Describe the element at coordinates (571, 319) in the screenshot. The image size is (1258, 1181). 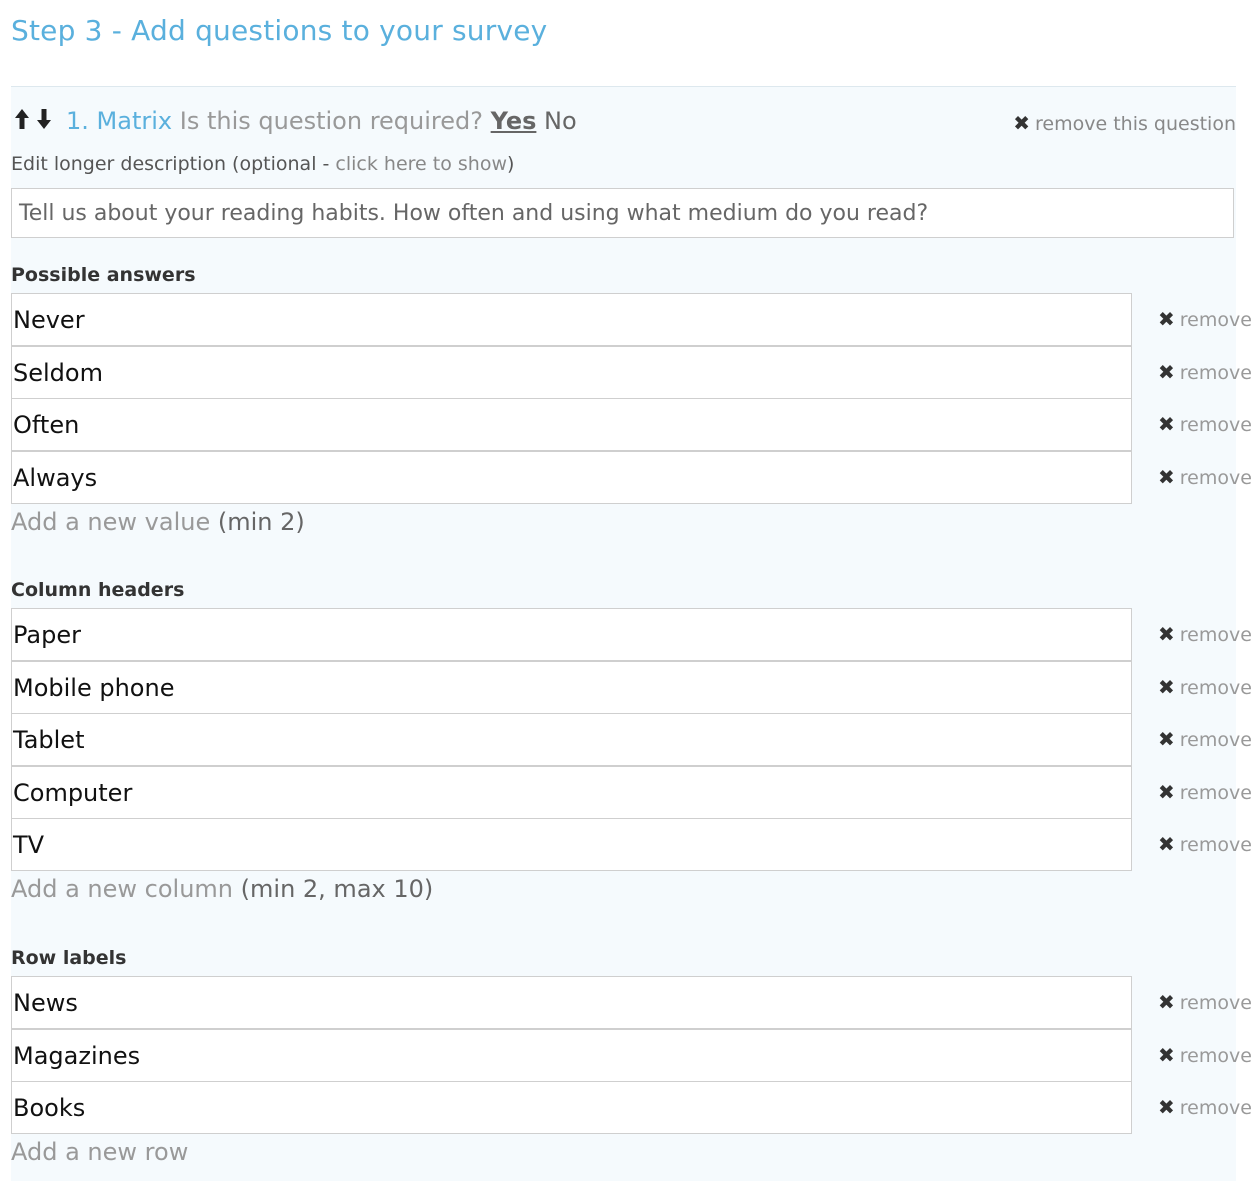
I see `possible-answers-item-input: Never` at that location.